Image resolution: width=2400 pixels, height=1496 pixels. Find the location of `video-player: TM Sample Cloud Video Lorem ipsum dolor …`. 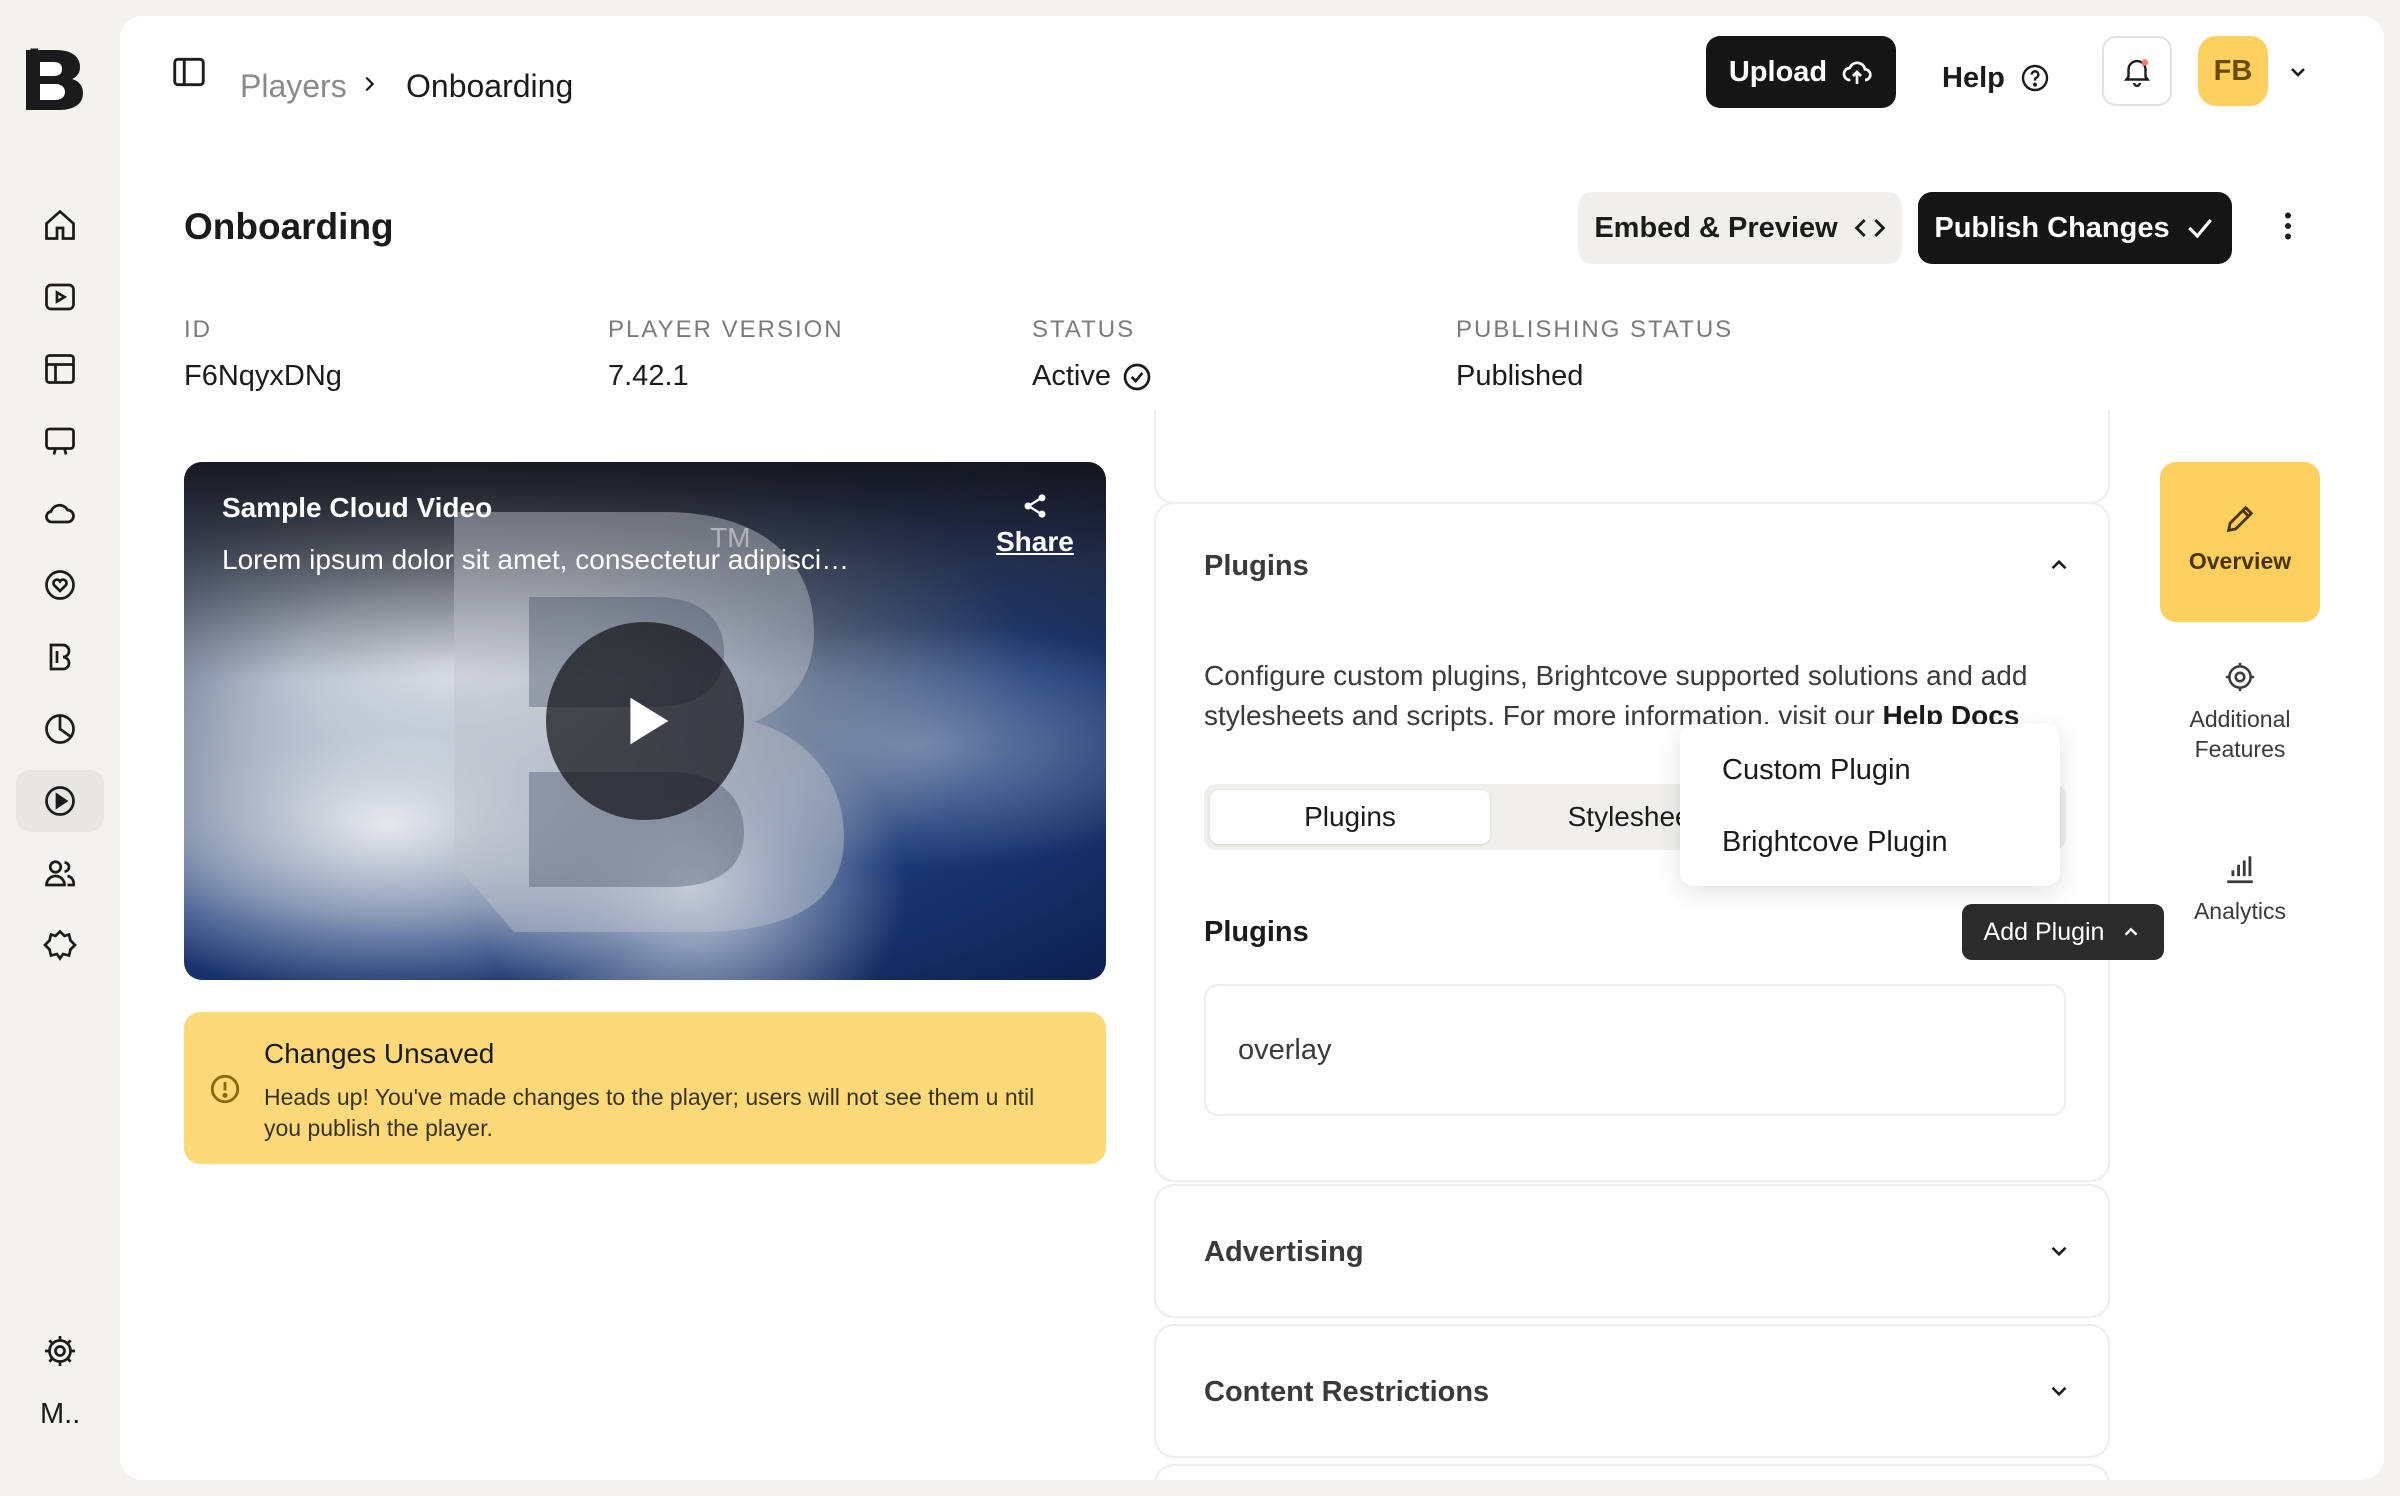

video-player: TM Sample Cloud Video Lorem ipsum dolor … is located at coordinates (645, 721).